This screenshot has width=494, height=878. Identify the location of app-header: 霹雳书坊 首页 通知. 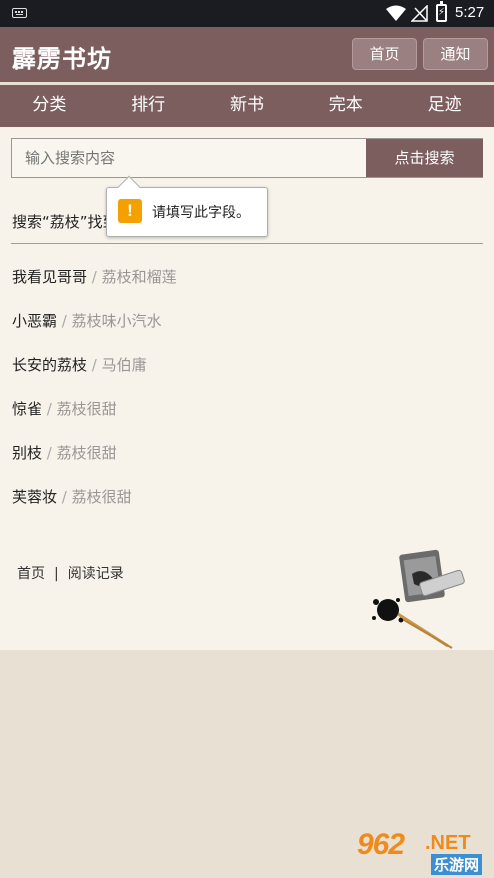
(247, 54).